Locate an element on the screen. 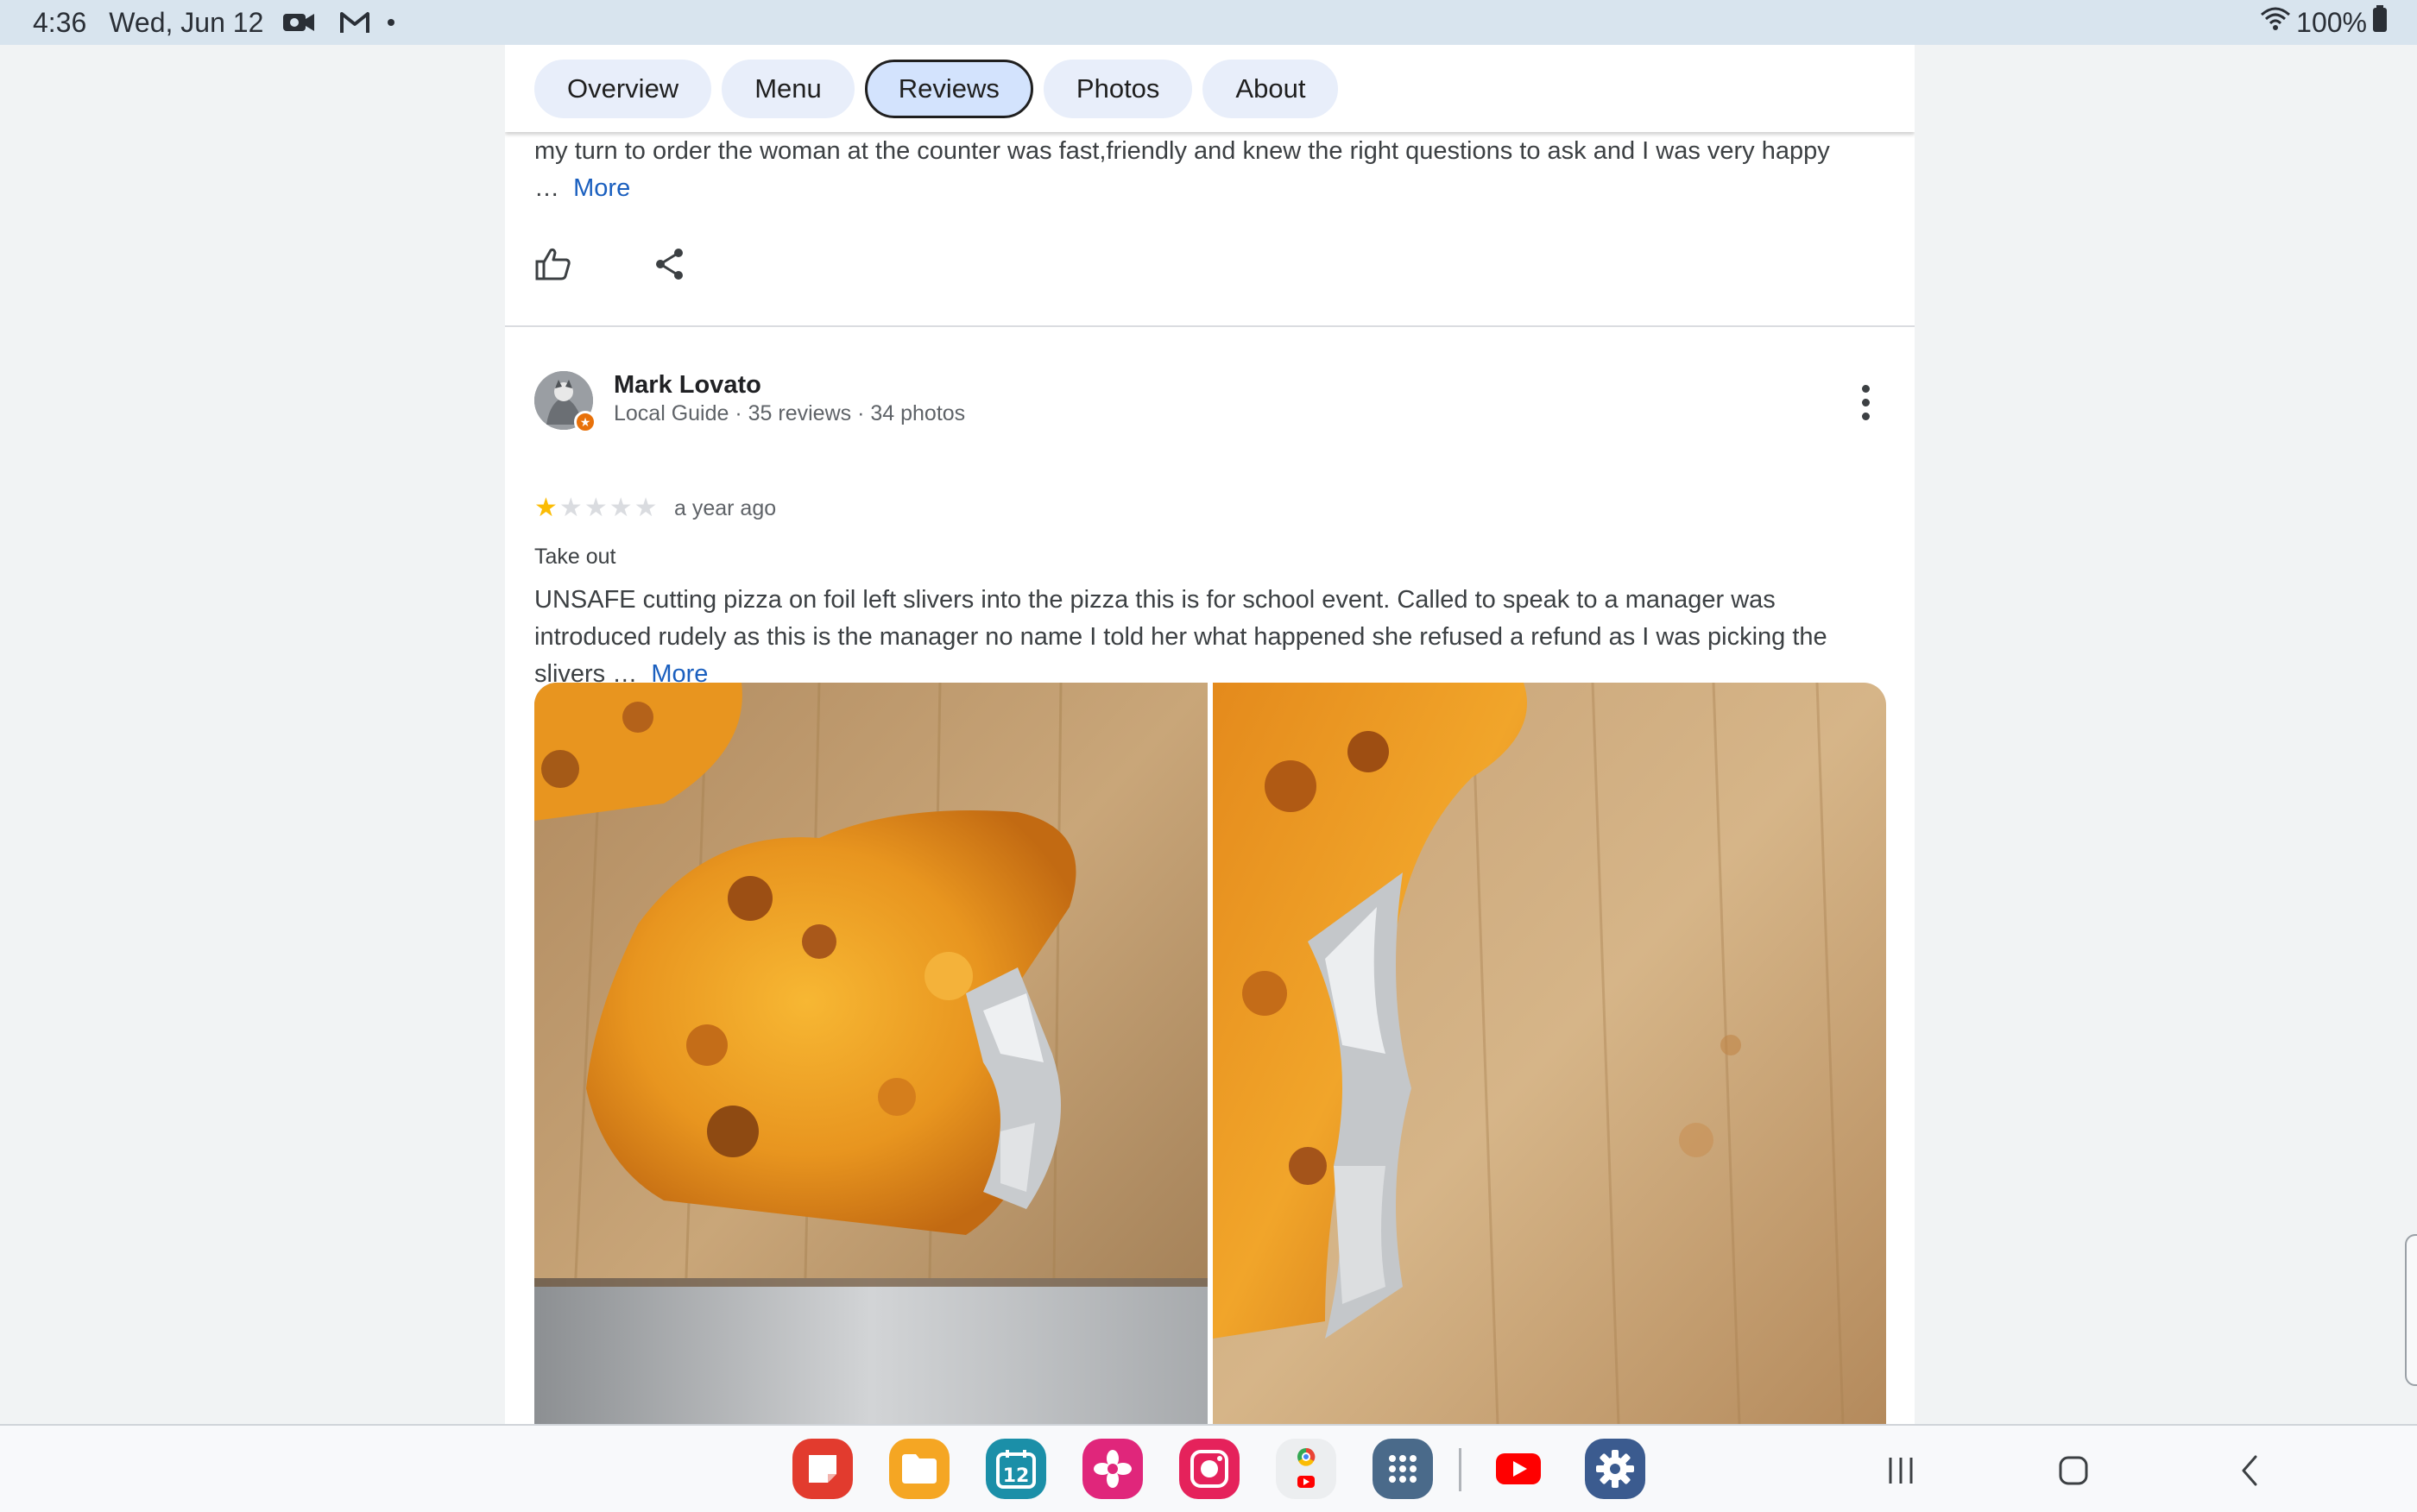 This screenshot has width=2417, height=1512. settings-icon is located at coordinates (1615, 1469).